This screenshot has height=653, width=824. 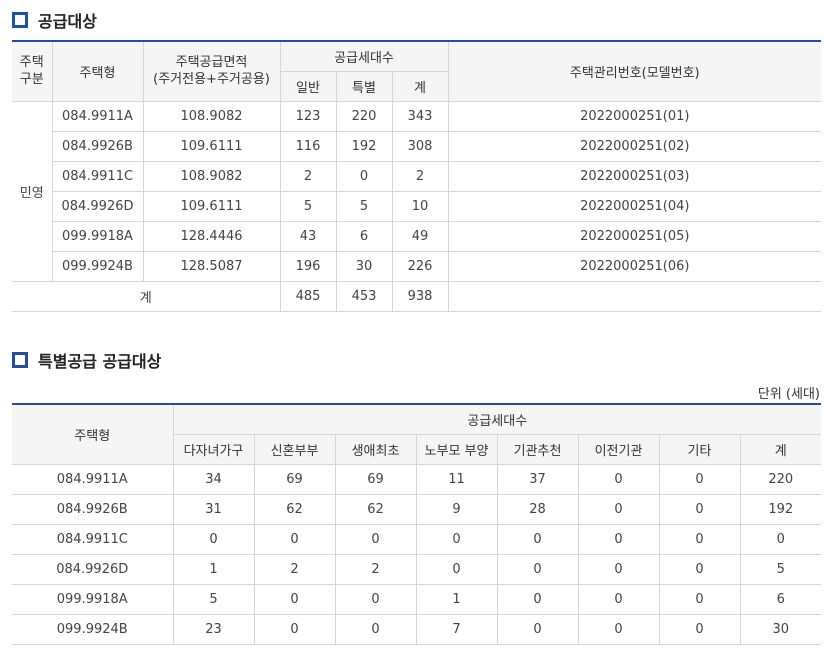 I want to click on cell-mgmt: 2022000251(03), so click(x=634, y=176).